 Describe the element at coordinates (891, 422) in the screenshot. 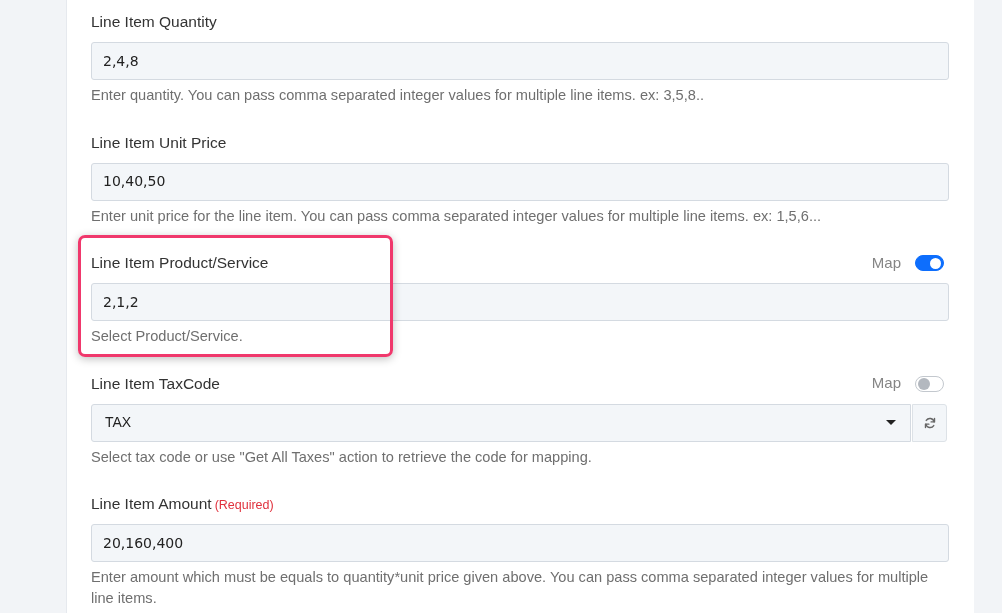

I see `caret-icon` at that location.